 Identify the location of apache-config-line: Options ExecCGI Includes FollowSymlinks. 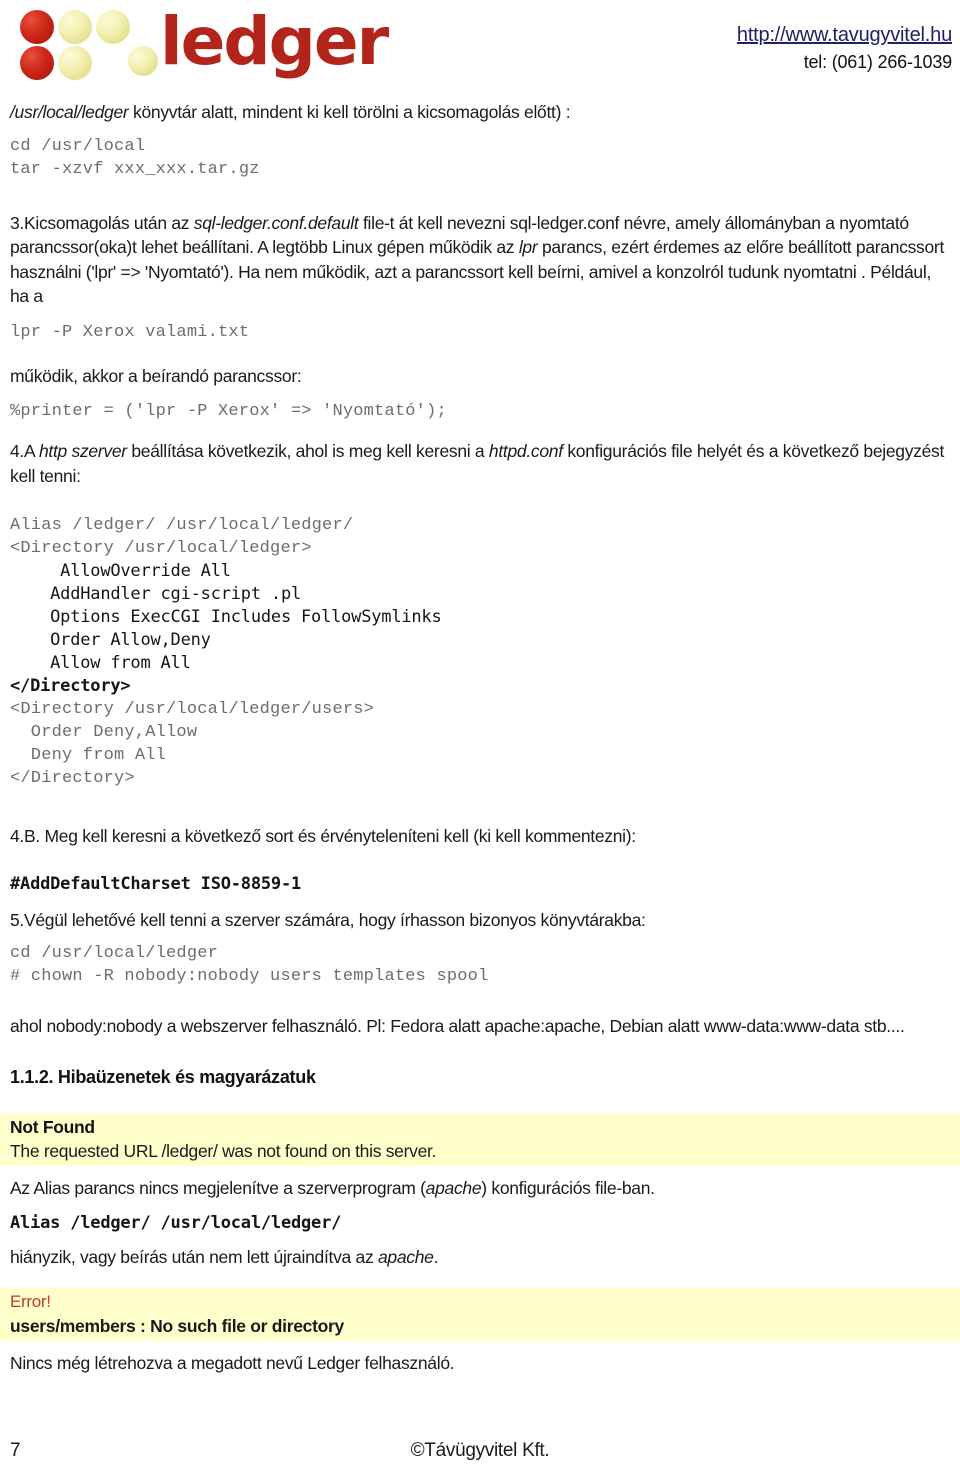
(226, 617).